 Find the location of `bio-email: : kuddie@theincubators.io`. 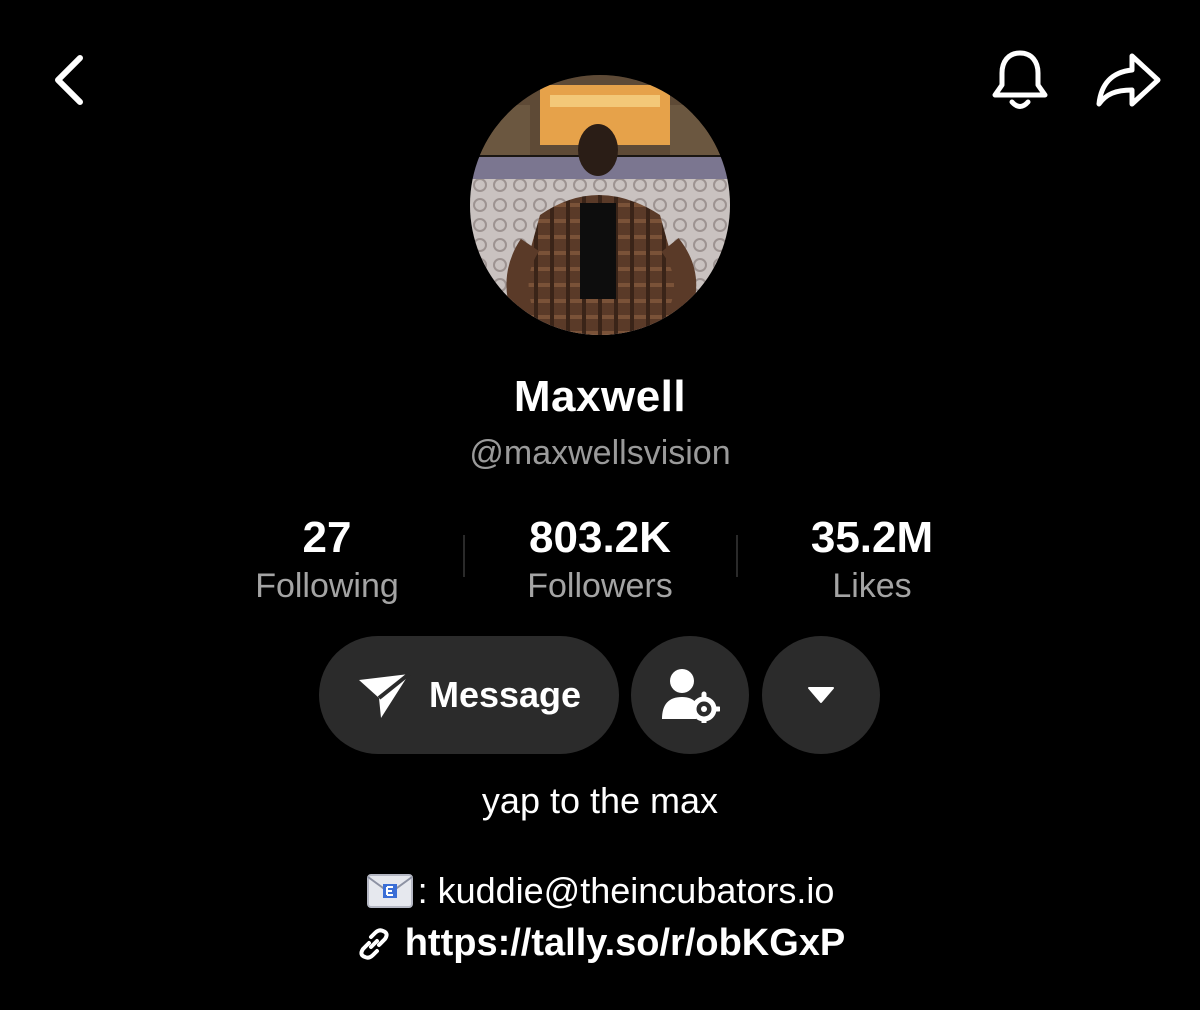

bio-email: : kuddie@theincubators.io is located at coordinates (626, 890).